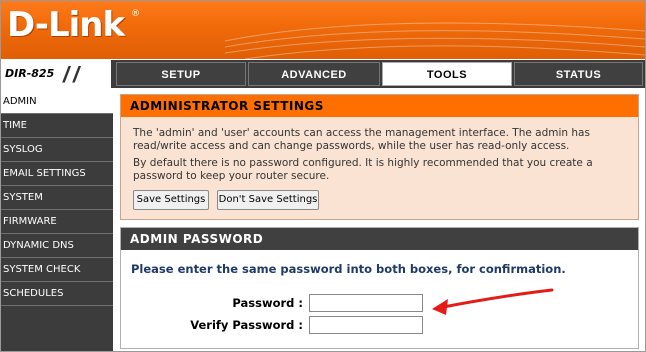  What do you see at coordinates (366, 325) in the screenshot?
I see `verify-password-input` at bounding box center [366, 325].